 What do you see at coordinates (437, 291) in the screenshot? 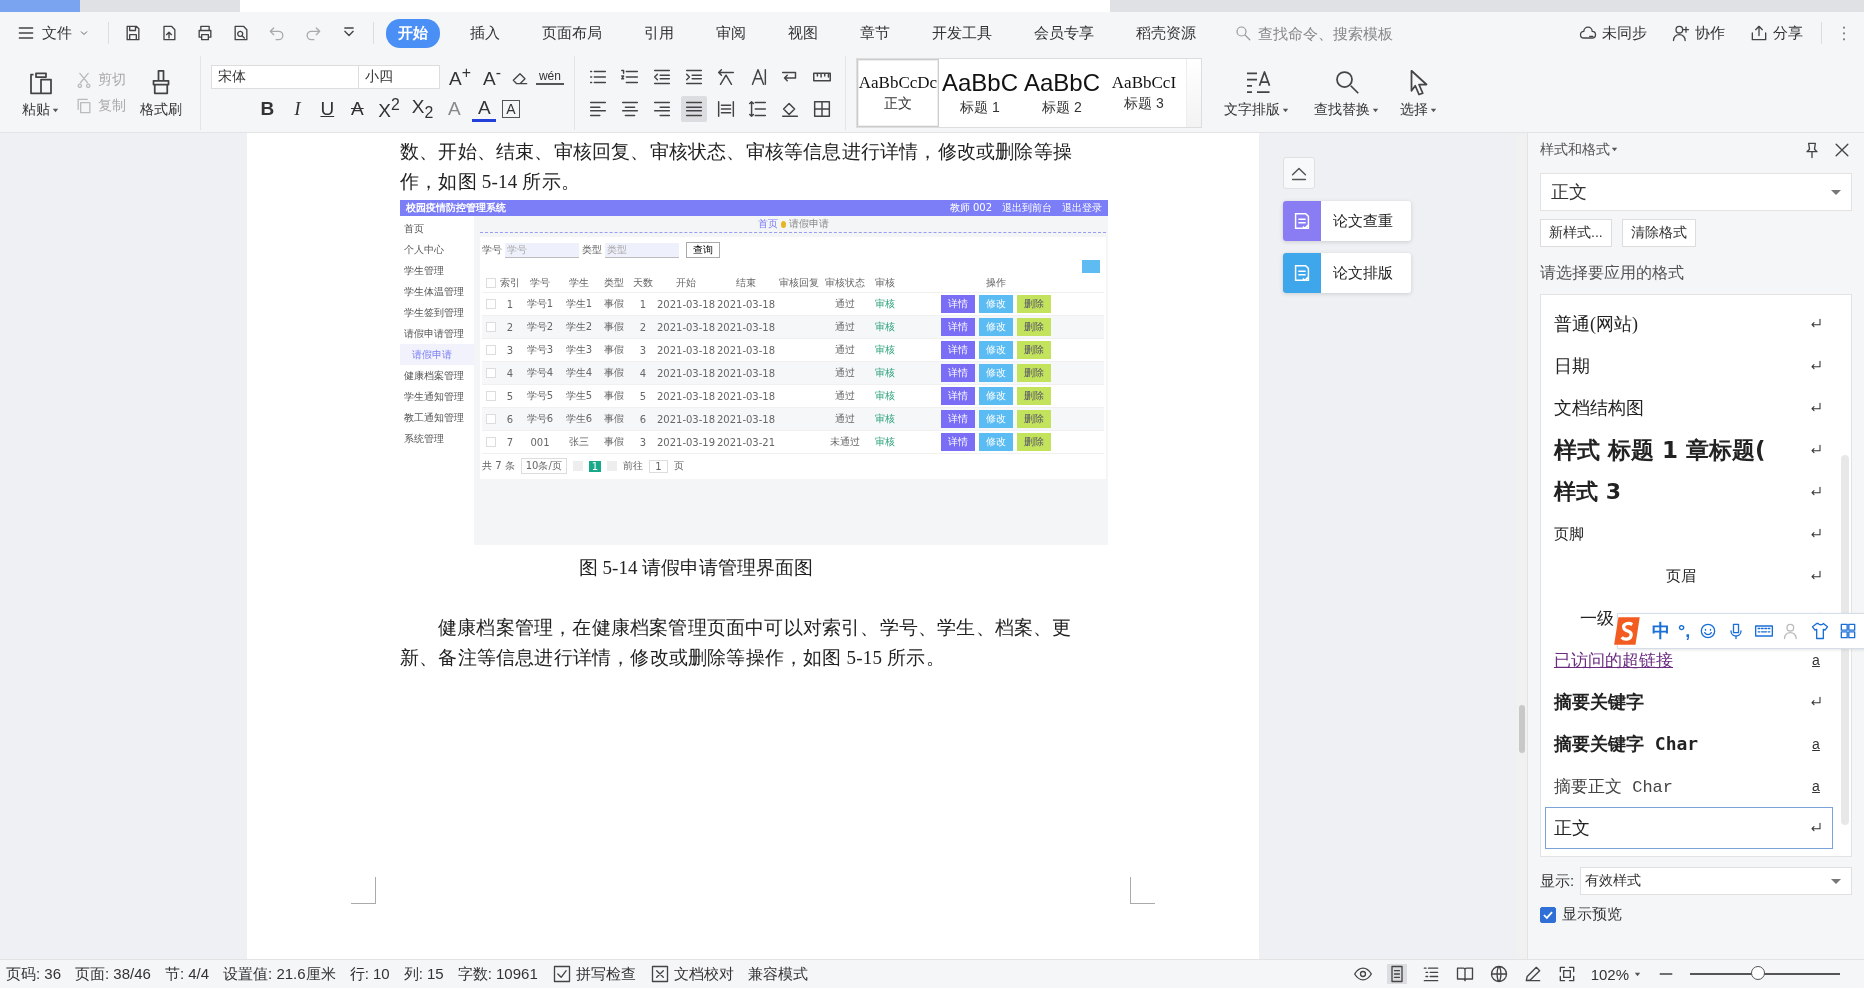
I see `nav-item: 学生体温管理` at bounding box center [437, 291].